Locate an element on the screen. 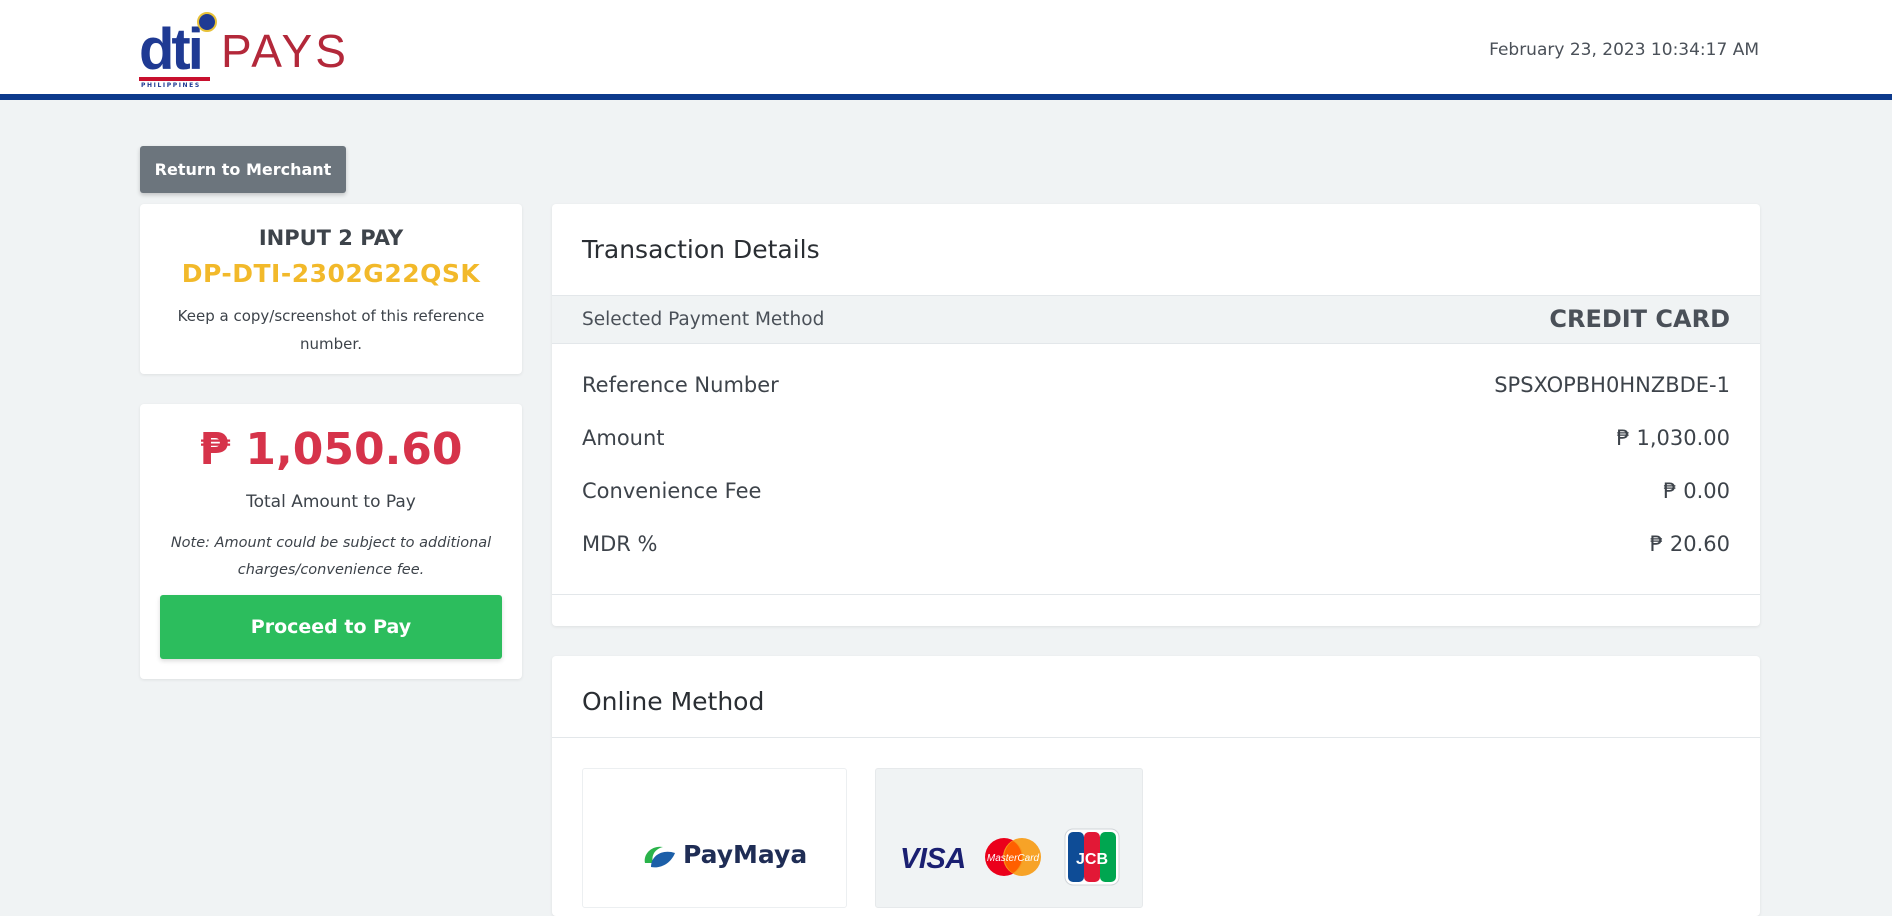 Image resolution: width=1892 pixels, height=916 pixels. proceed-to-pay-button: Proceed to Pay is located at coordinates (331, 627).